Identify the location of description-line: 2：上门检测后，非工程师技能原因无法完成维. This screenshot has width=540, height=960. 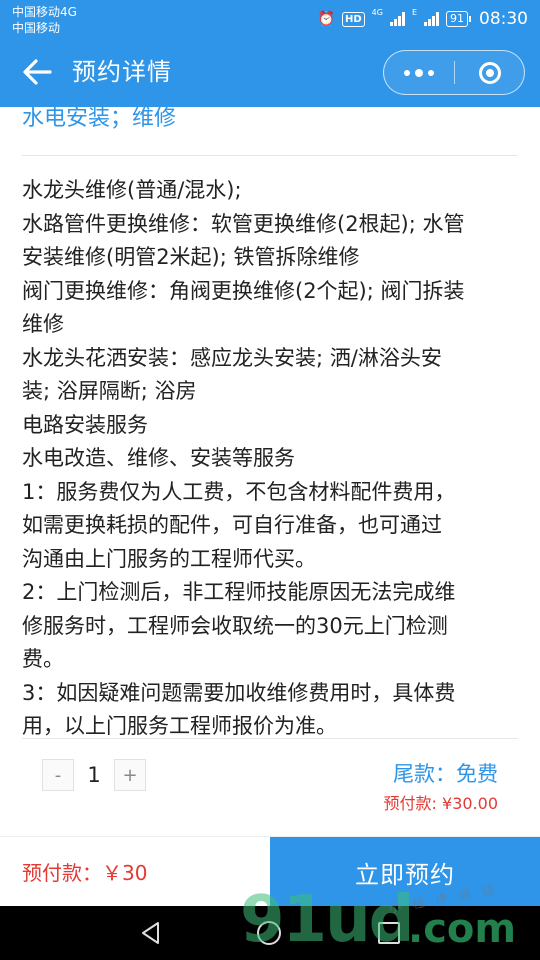
(239, 592).